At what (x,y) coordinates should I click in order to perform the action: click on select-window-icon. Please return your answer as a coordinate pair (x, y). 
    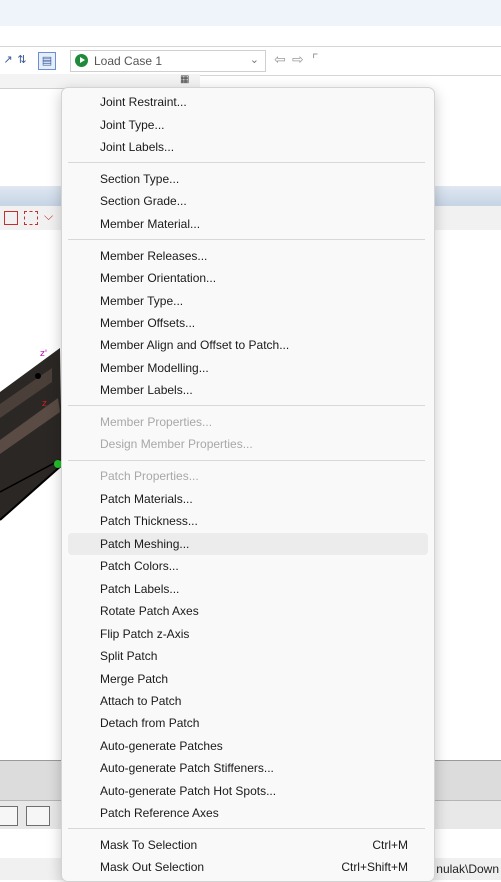
    Looking at the image, I should click on (31, 218).